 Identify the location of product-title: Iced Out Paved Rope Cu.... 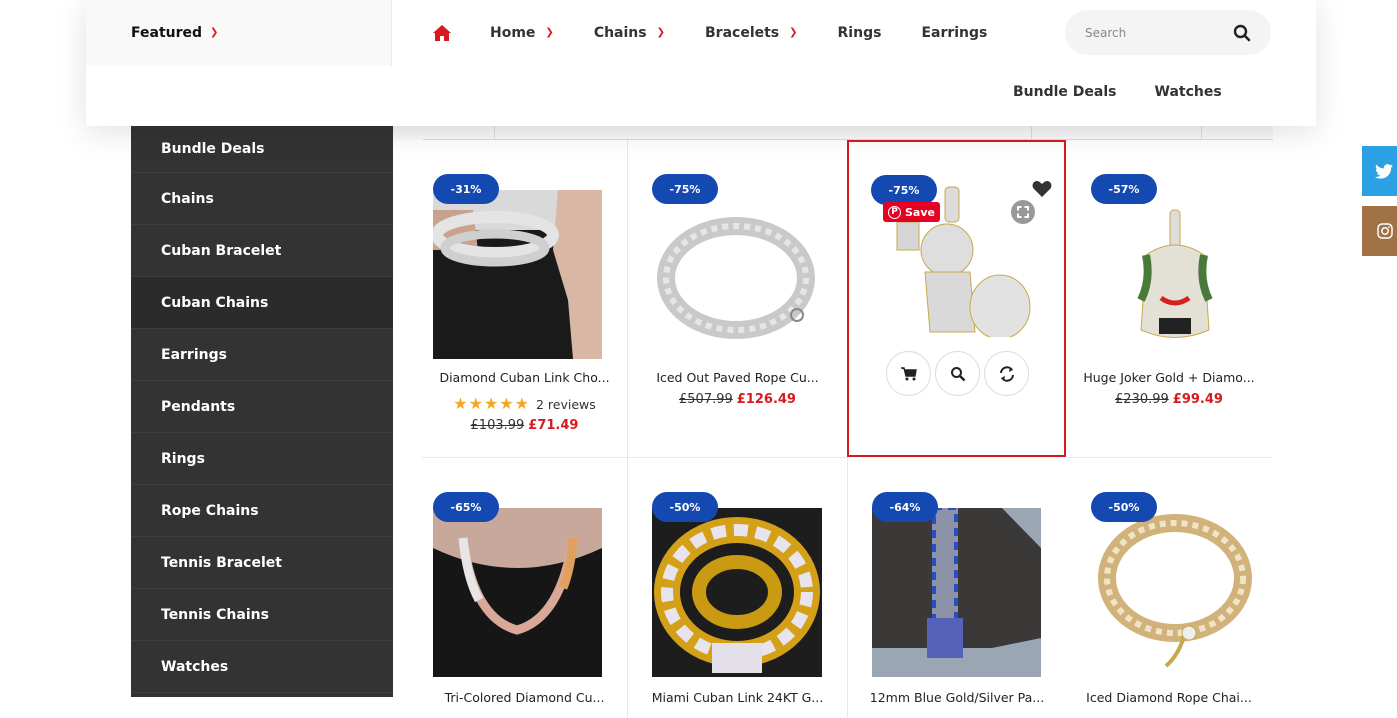
(737, 377).